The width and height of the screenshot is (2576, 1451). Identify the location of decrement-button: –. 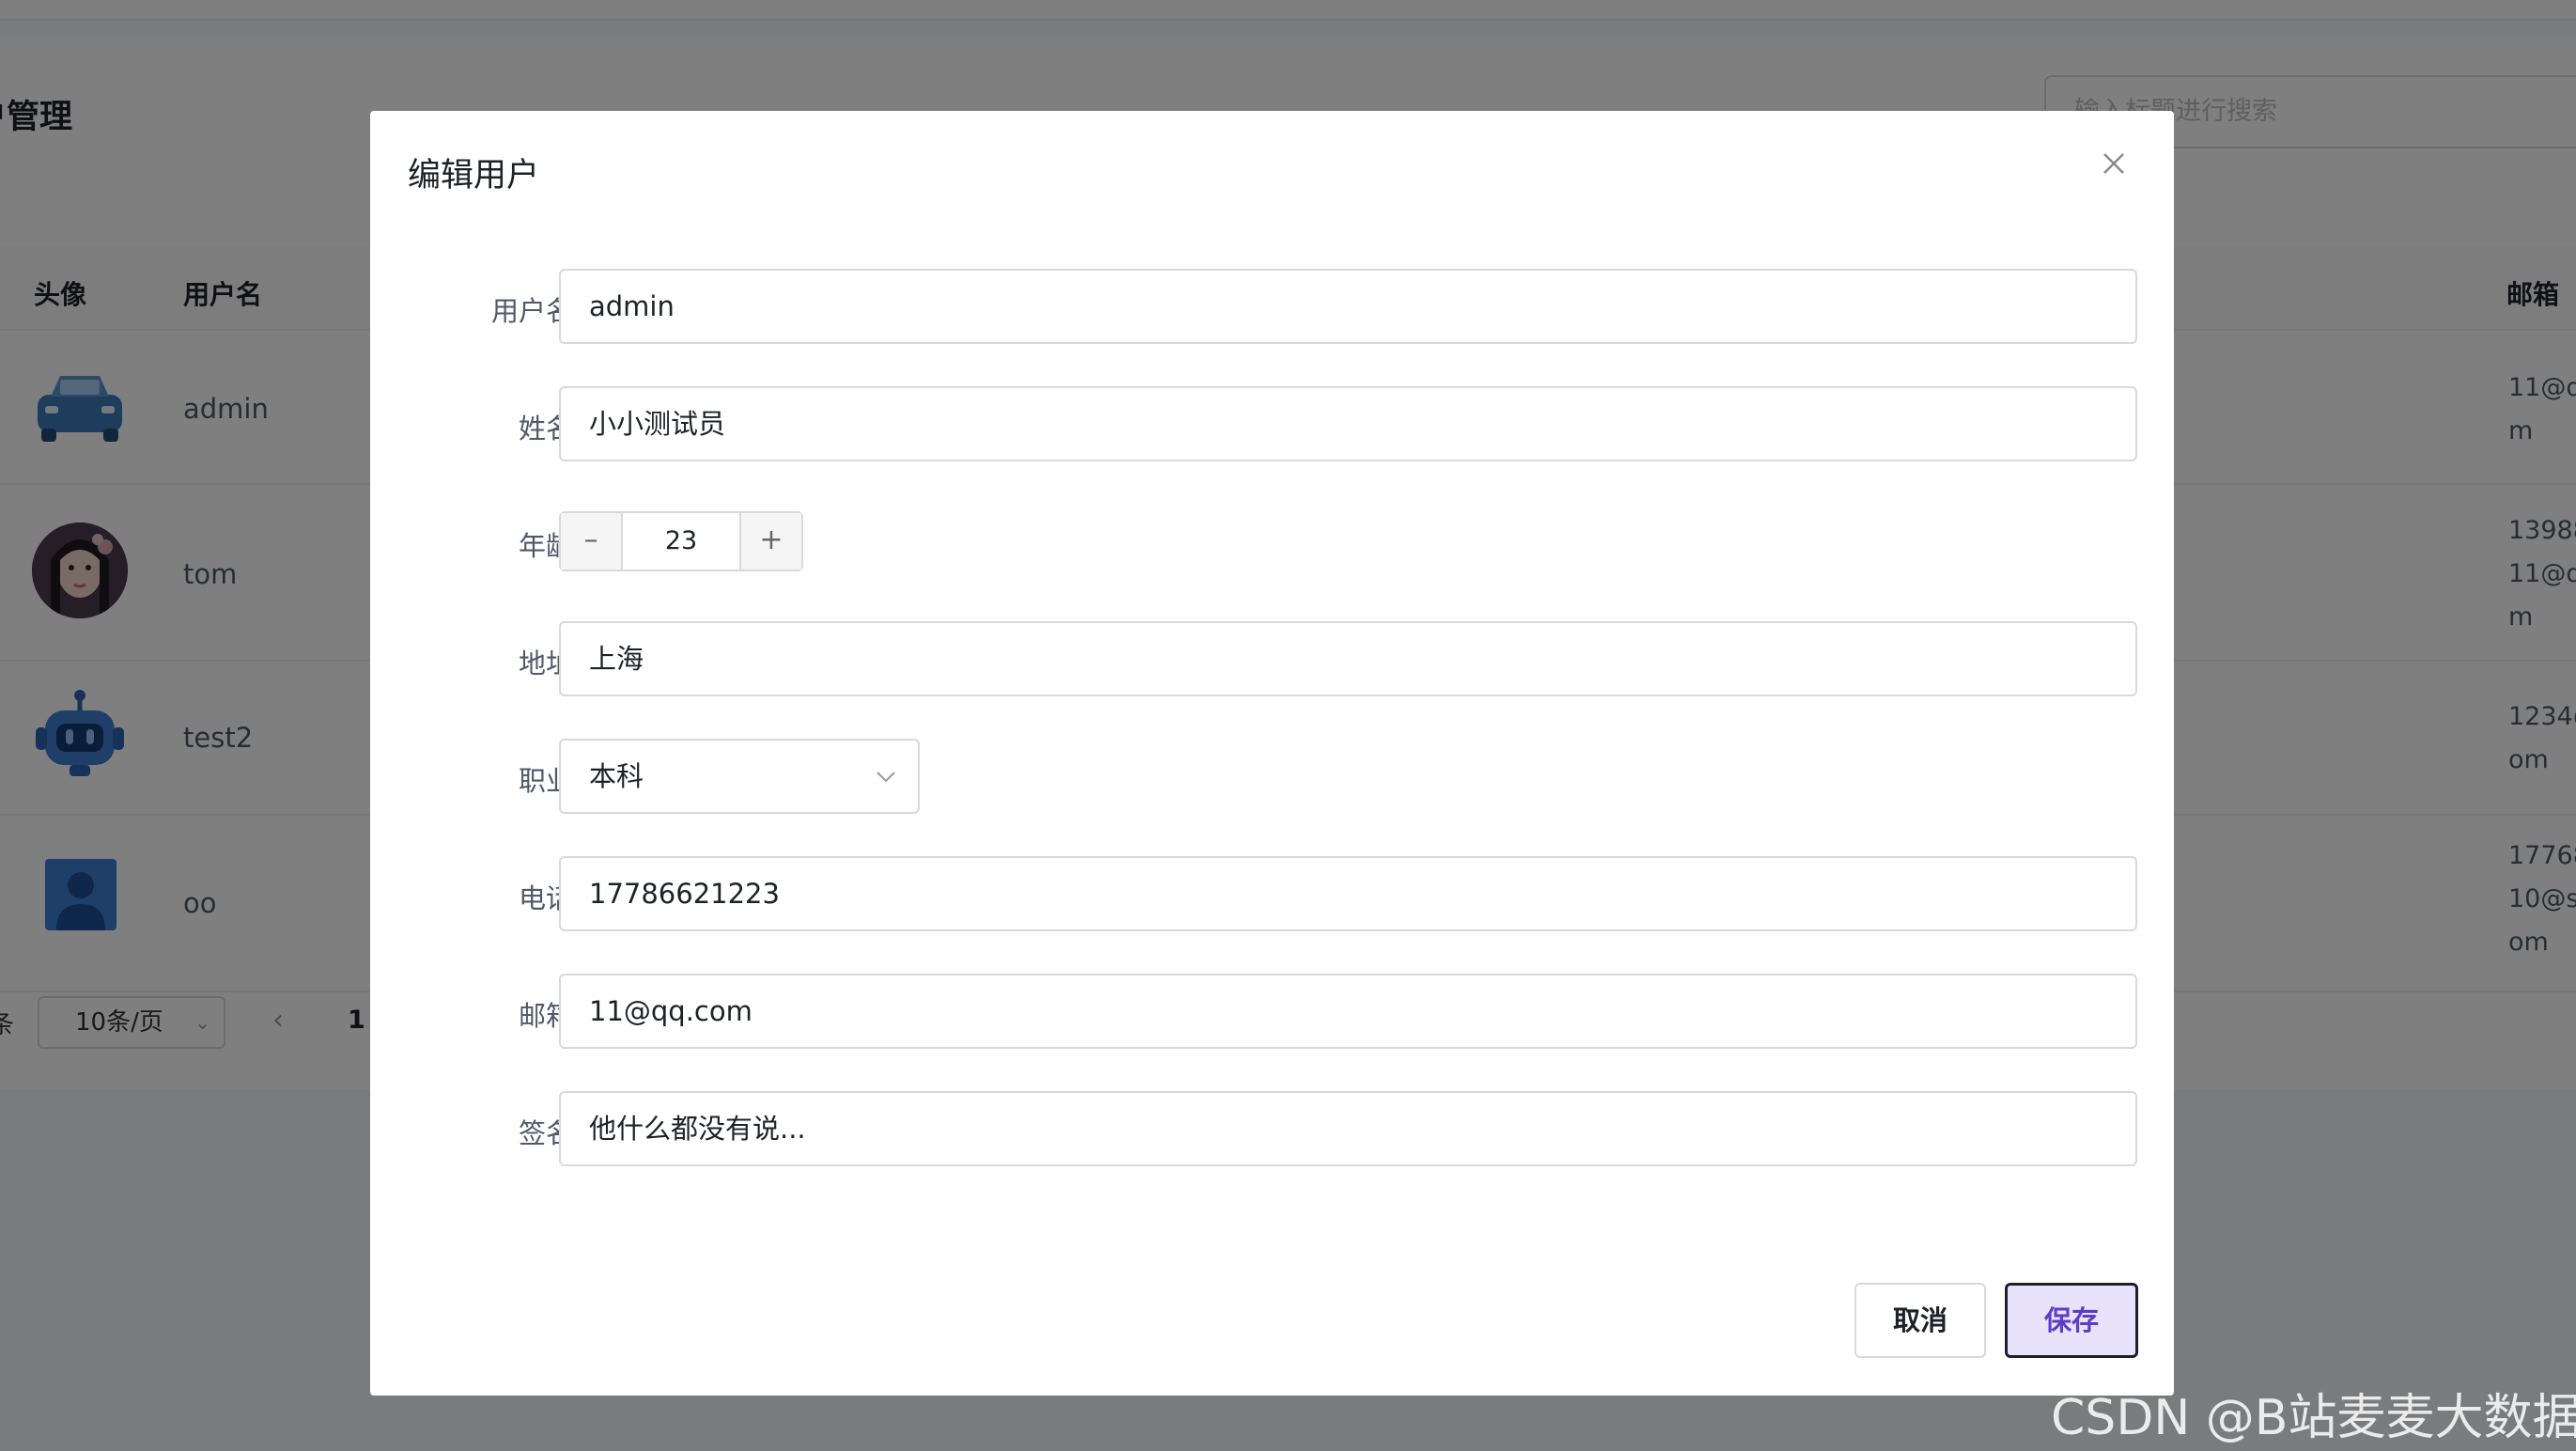
(592, 541).